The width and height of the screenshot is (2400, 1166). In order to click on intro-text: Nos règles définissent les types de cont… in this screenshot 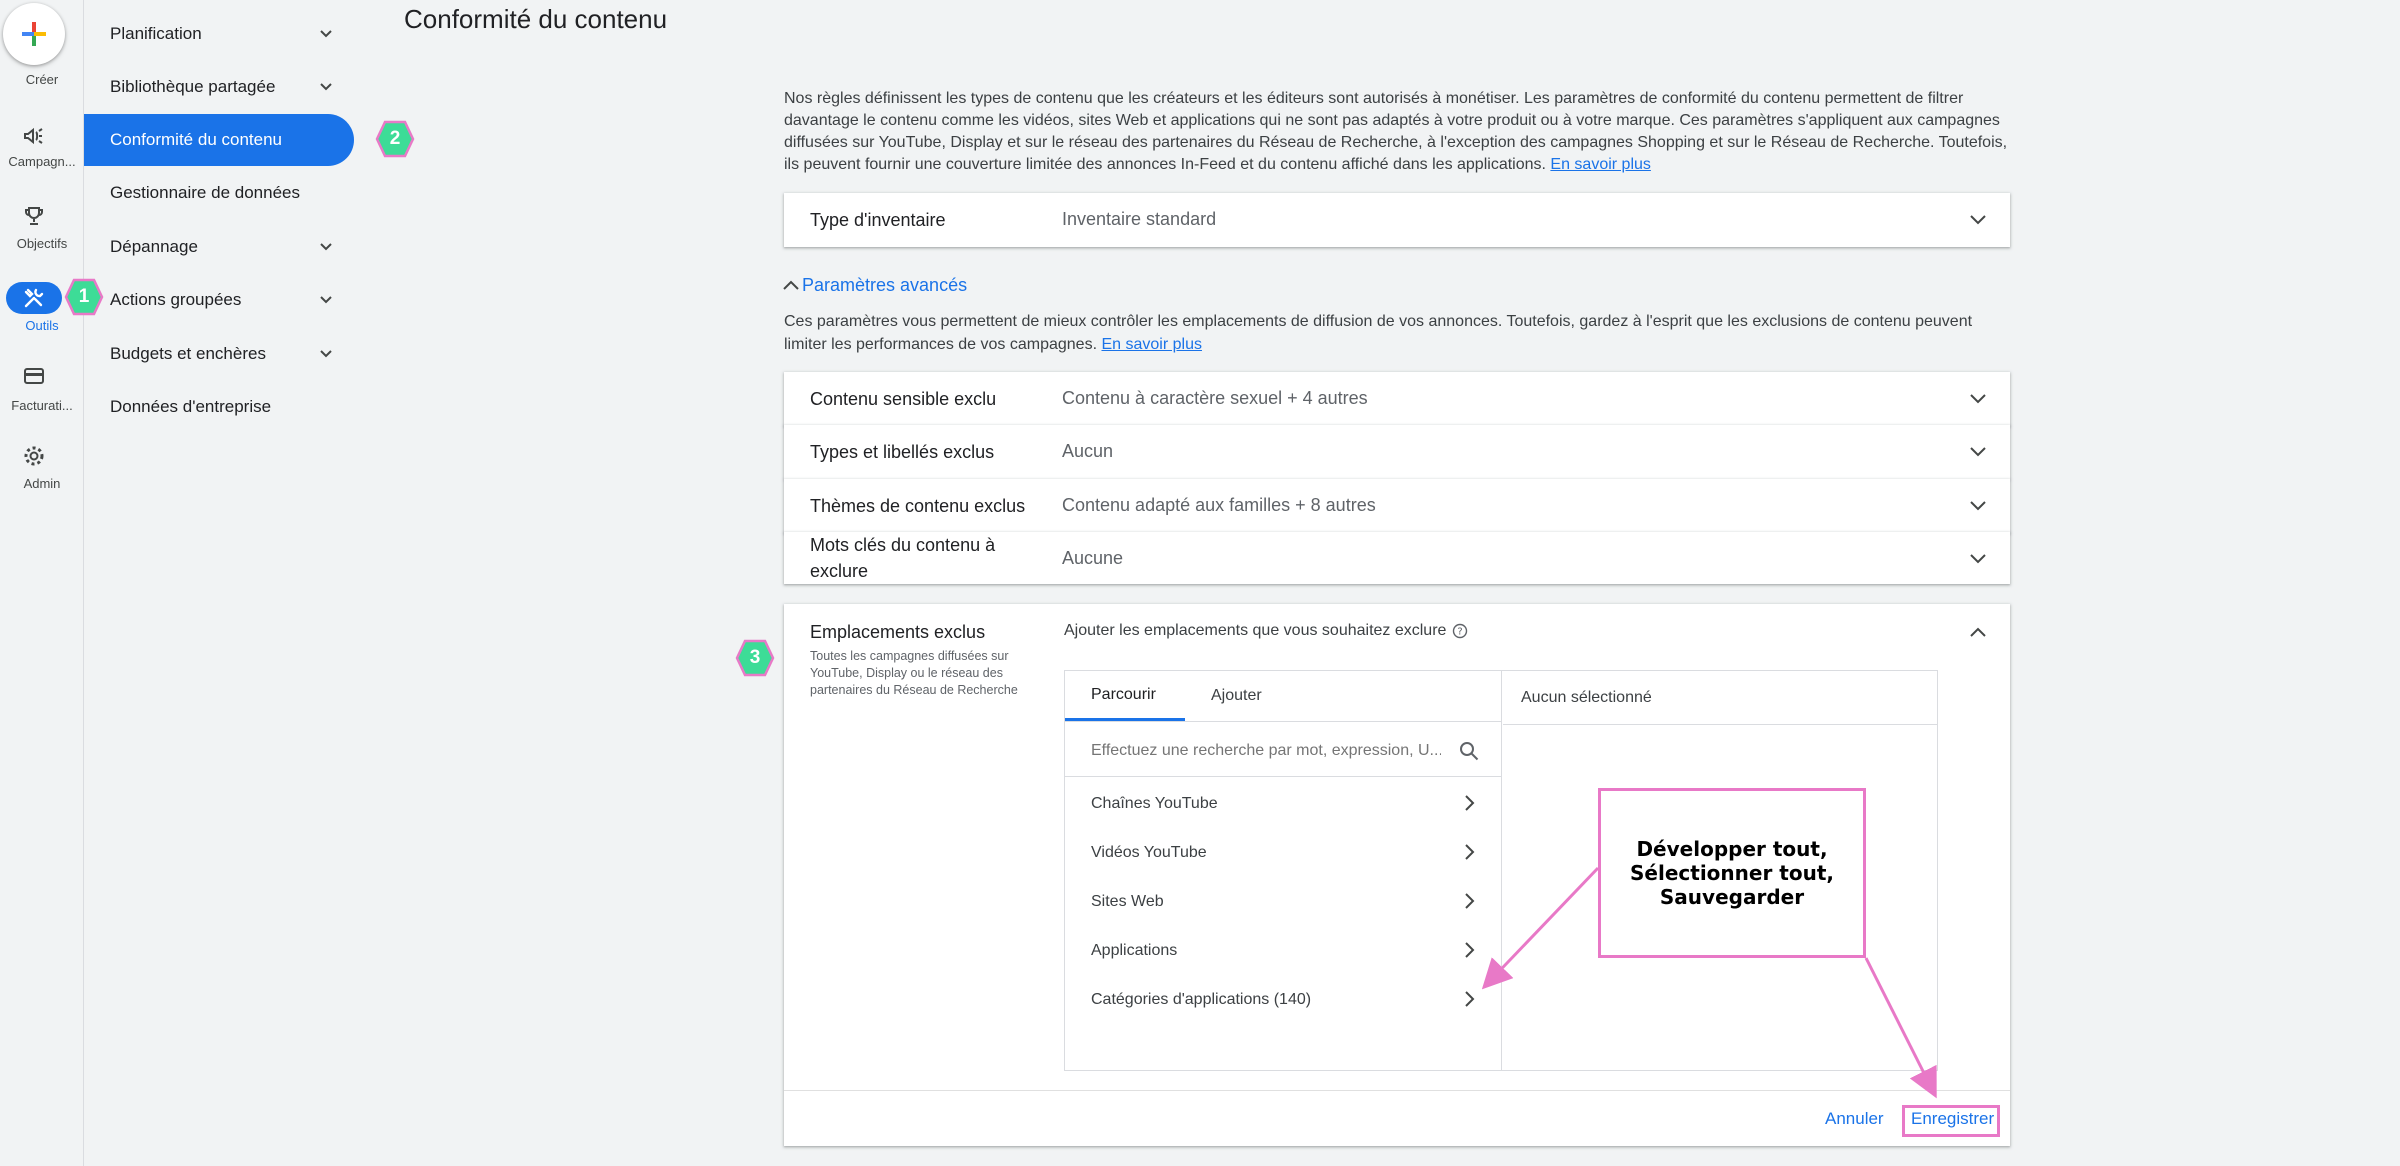, I will do `click(1399, 132)`.